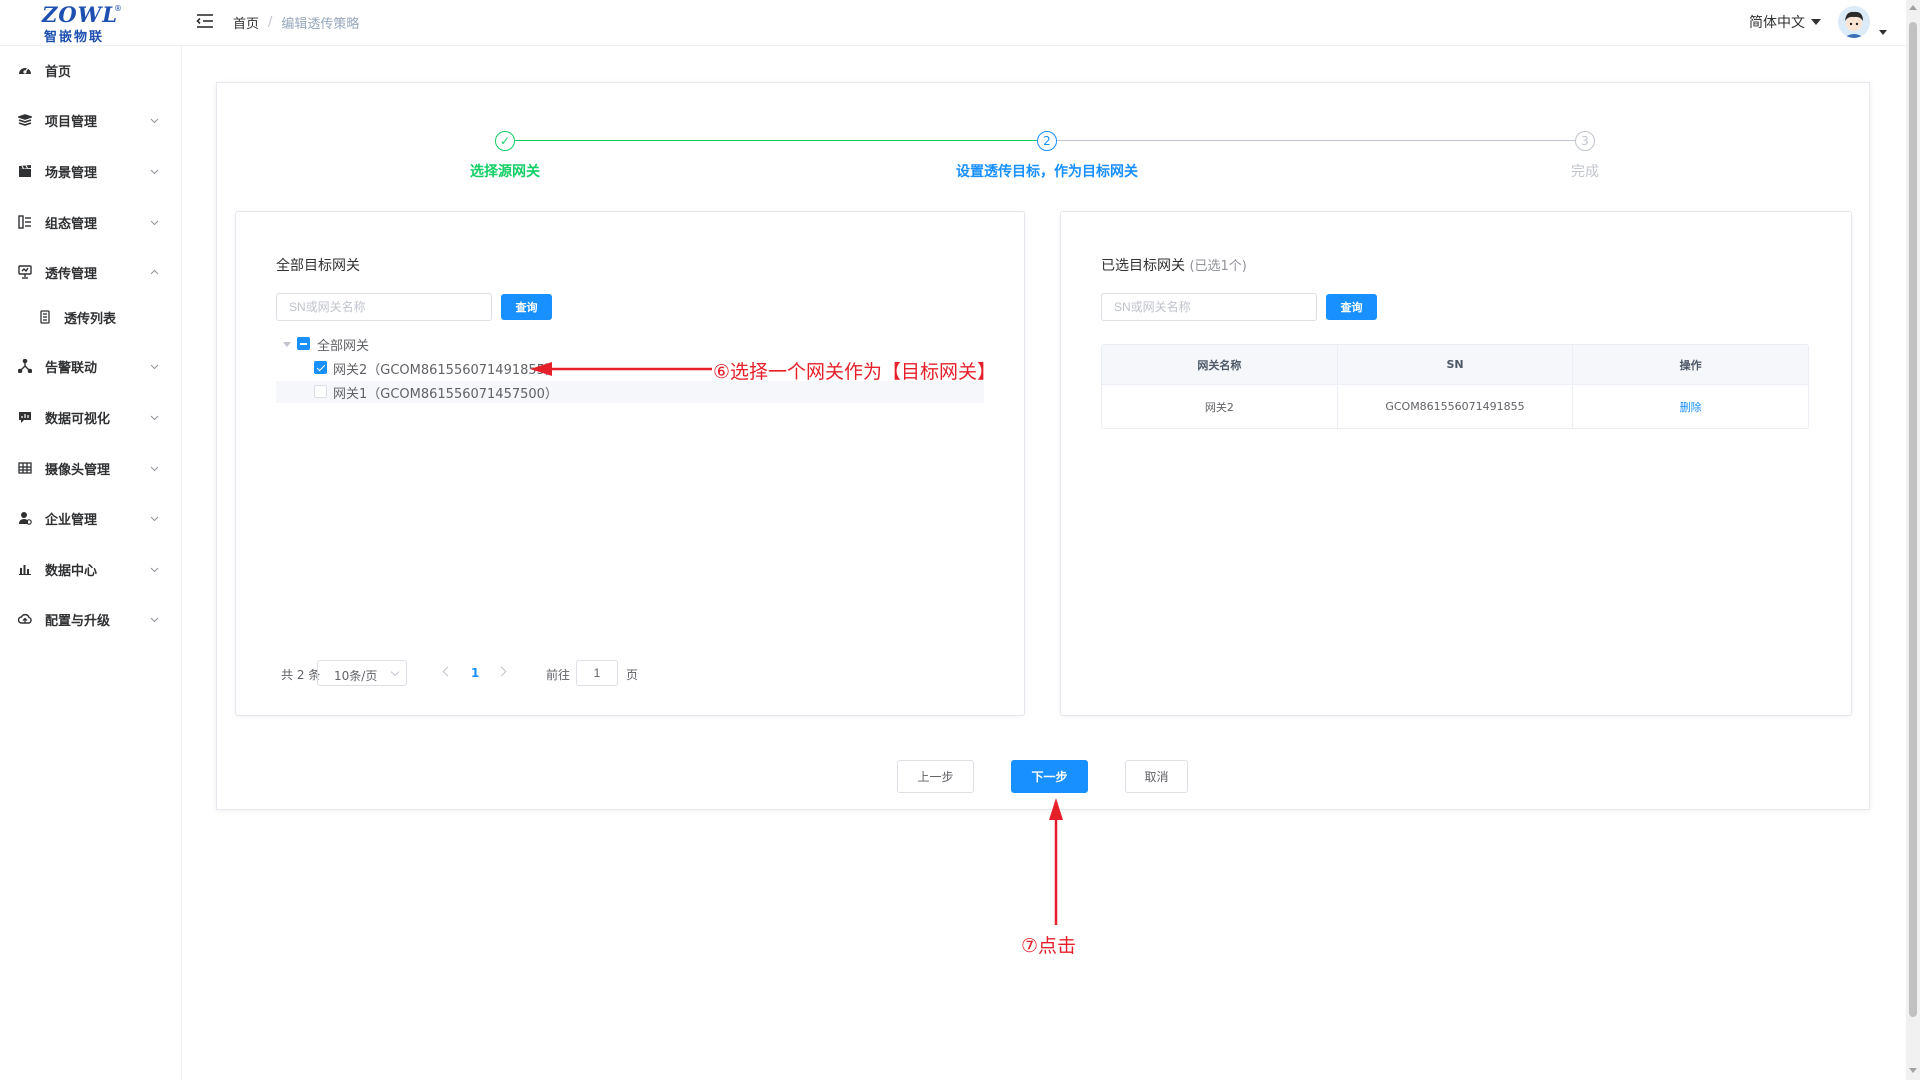  I want to click on sidebar-item-label: 首页, so click(58, 72).